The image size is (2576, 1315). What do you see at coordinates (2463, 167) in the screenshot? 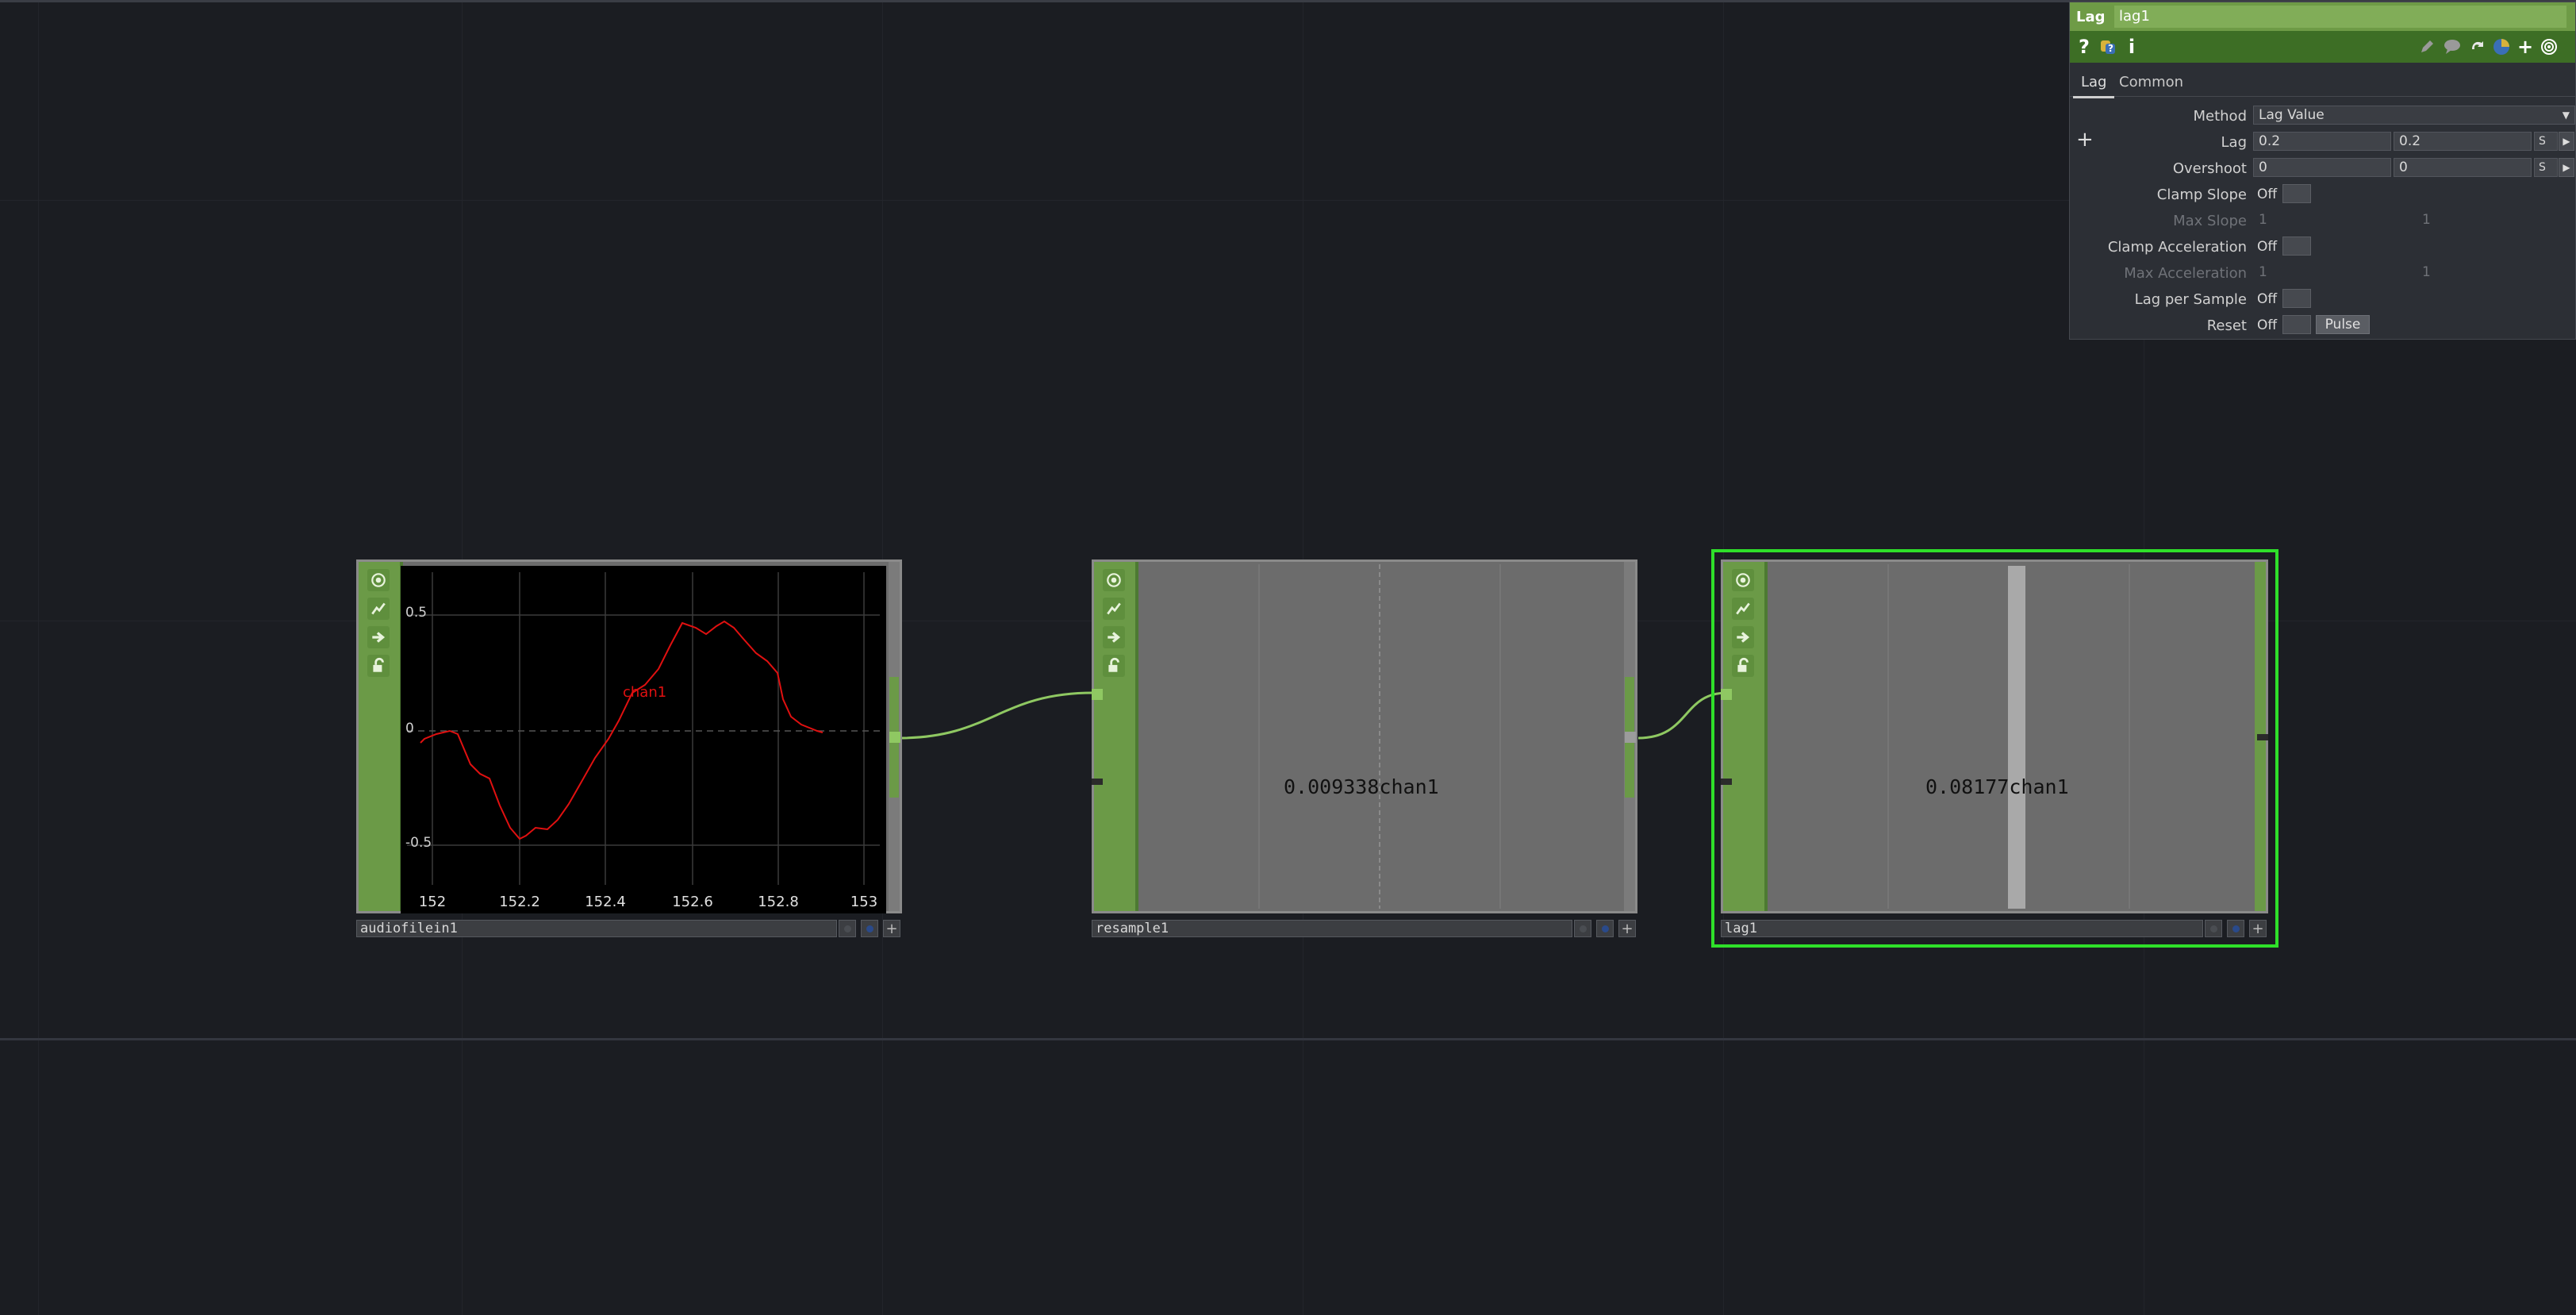
I see `overshoot-field-2: 0` at bounding box center [2463, 167].